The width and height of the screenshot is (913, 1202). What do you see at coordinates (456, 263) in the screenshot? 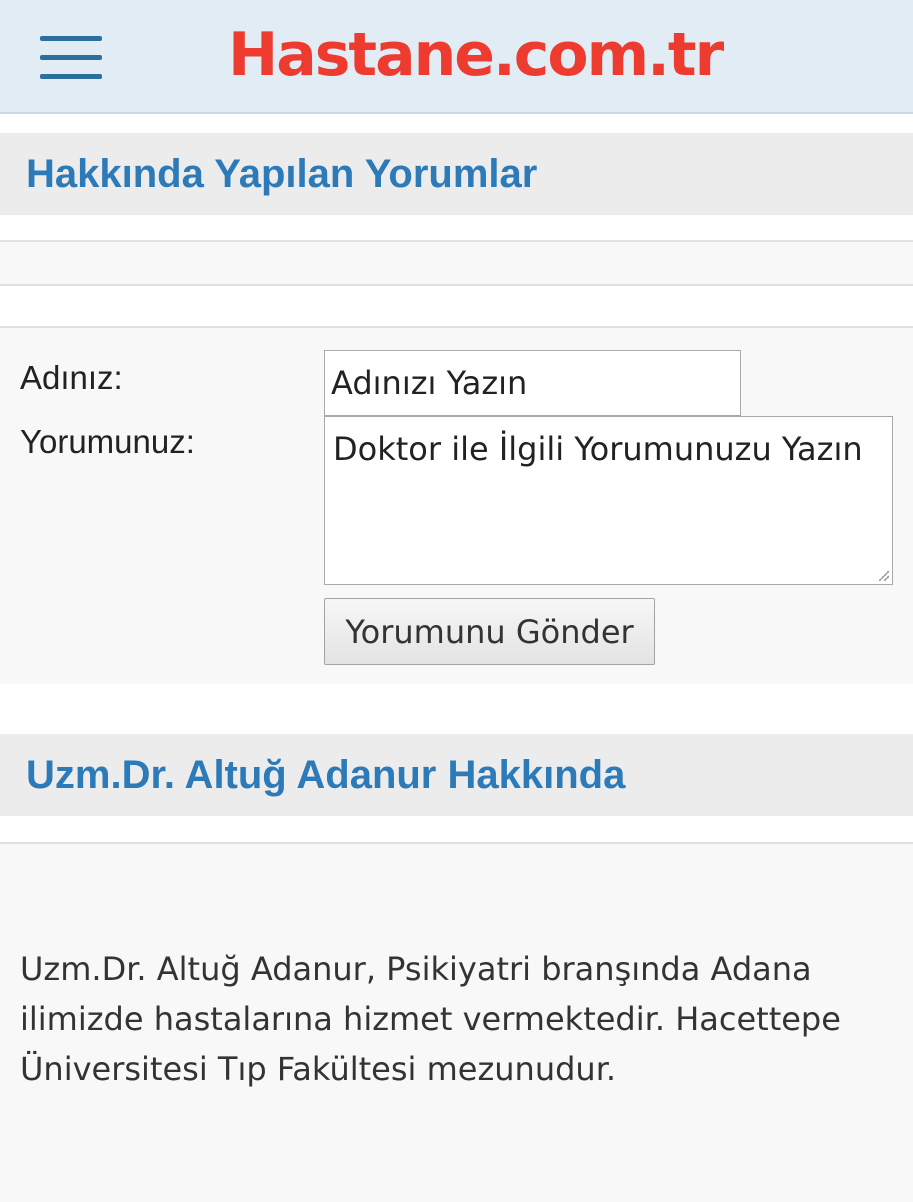
I see `comments-list-area` at bounding box center [456, 263].